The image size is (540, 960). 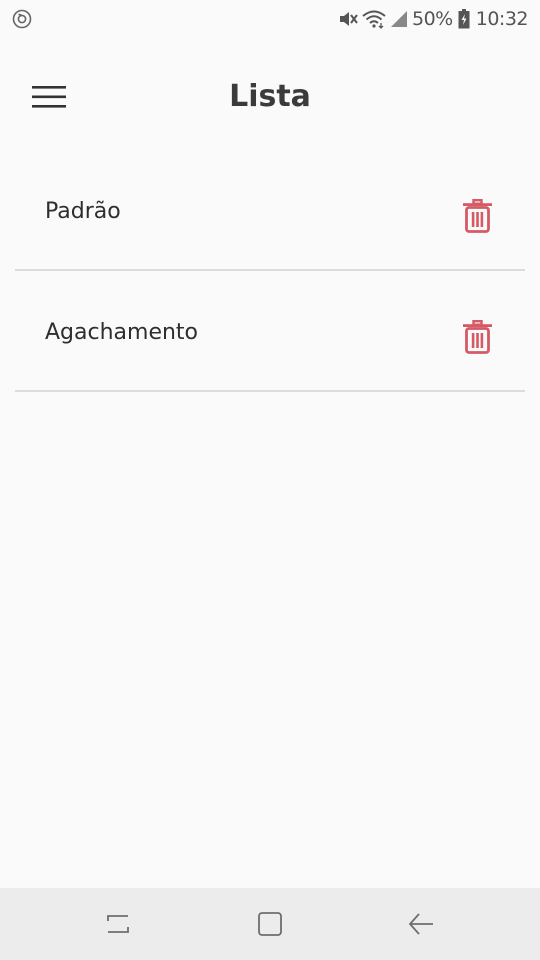 I want to click on app-sync-icon, so click(x=22, y=19).